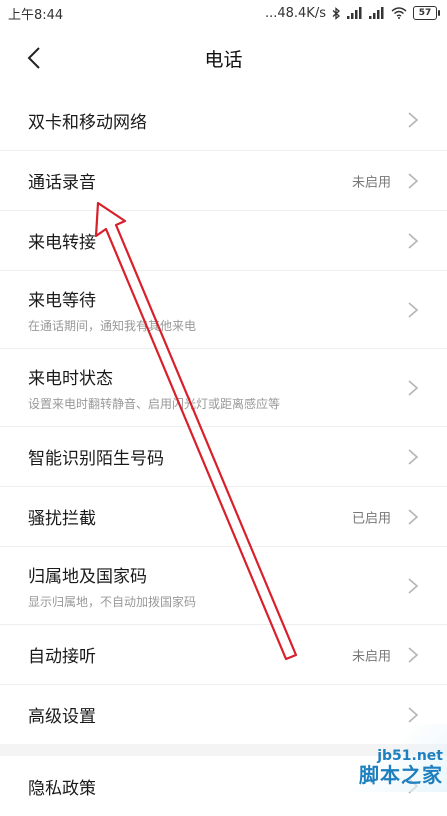 The image size is (447, 816). What do you see at coordinates (336, 13) in the screenshot?
I see `bluetooth-icon` at bounding box center [336, 13].